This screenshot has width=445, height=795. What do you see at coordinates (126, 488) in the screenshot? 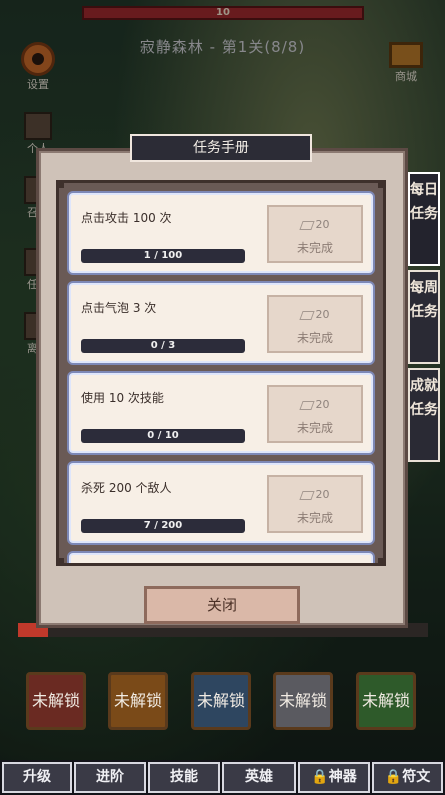
I see `task-name: 杀死 200 个敌人` at bounding box center [126, 488].